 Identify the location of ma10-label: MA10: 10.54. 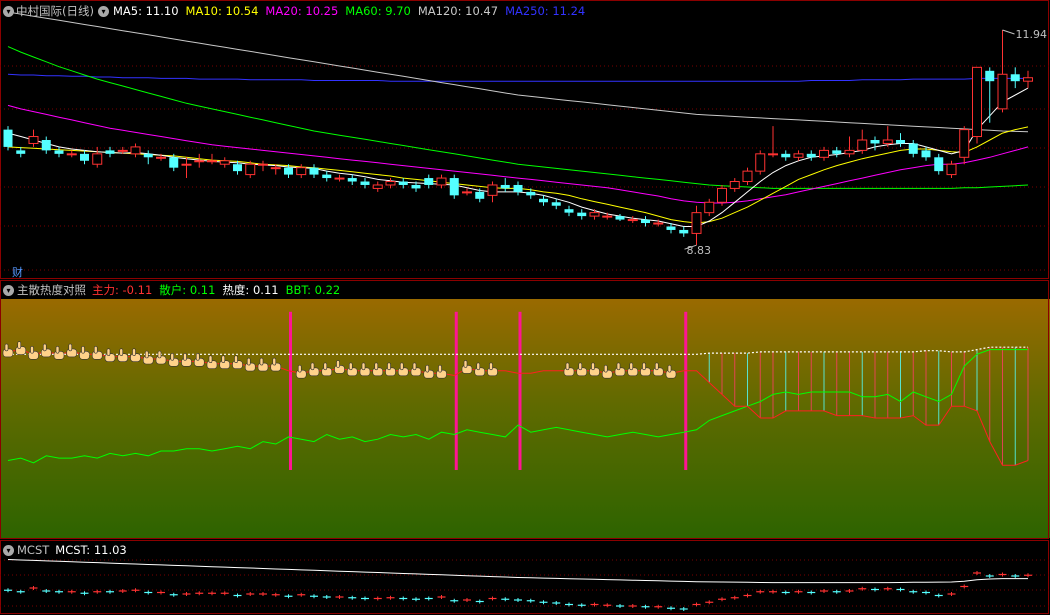
(222, 11).